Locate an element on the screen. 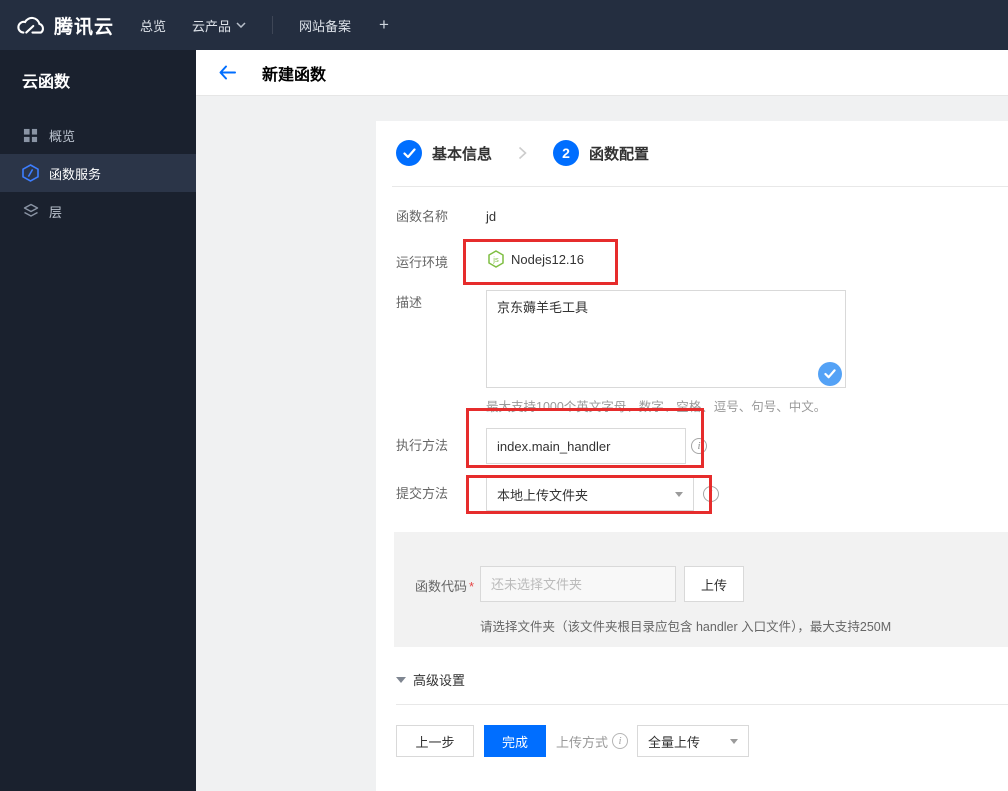 The image size is (1008, 791). step-chevron-icon is located at coordinates (522, 153).